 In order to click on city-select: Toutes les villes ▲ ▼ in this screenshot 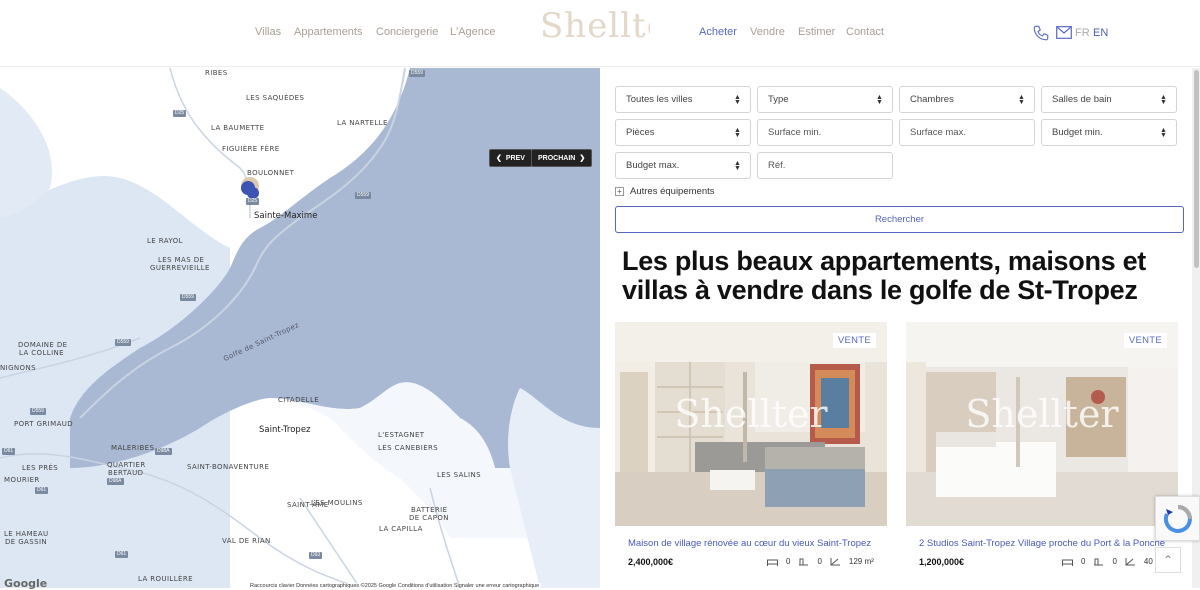, I will do `click(683, 99)`.